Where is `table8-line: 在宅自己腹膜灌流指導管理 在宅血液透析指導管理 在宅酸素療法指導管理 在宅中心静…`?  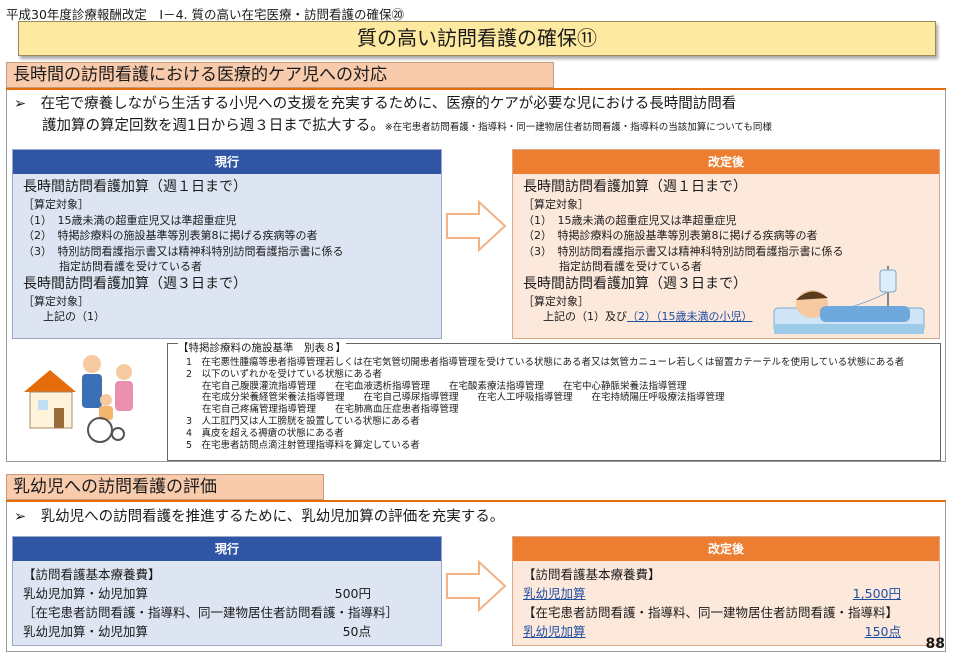
table8-line: 在宅自己腹膜灌流指導管理 在宅血液透析指導管理 在宅酸素療法指導管理 在宅中心静… is located at coordinates (444, 386).